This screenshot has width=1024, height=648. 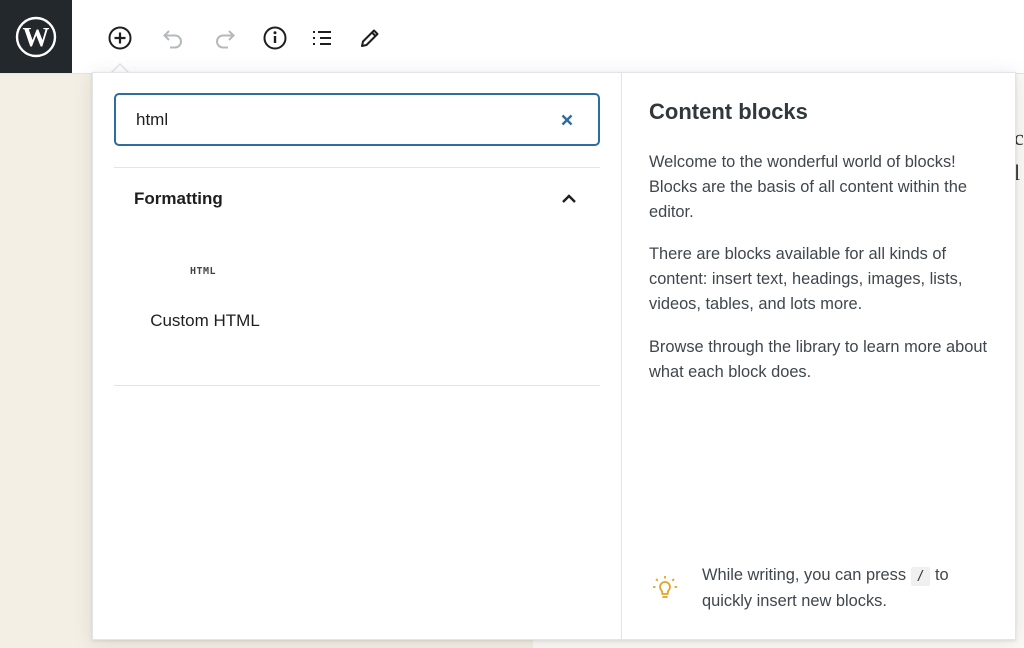 What do you see at coordinates (806, 575) in the screenshot?
I see `tip-text-before: While writing, you can press` at bounding box center [806, 575].